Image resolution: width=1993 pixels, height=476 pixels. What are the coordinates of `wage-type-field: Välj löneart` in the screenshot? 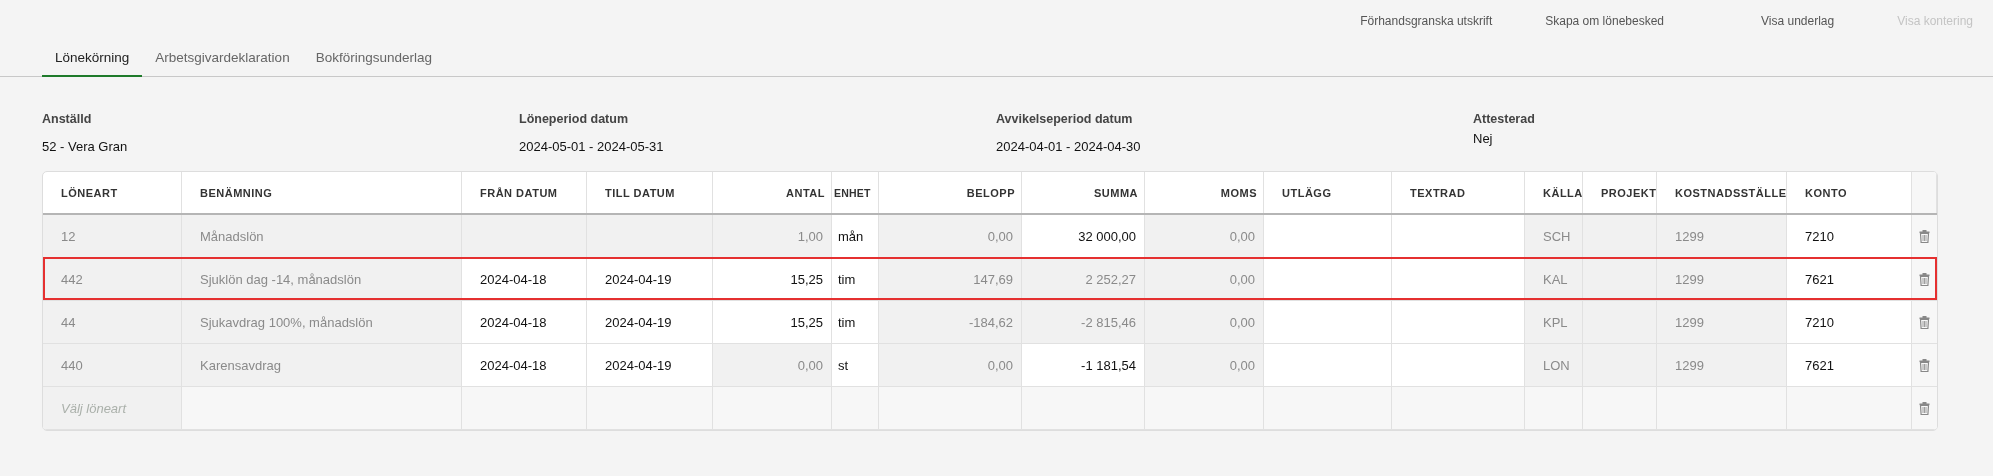 It's located at (112, 408).